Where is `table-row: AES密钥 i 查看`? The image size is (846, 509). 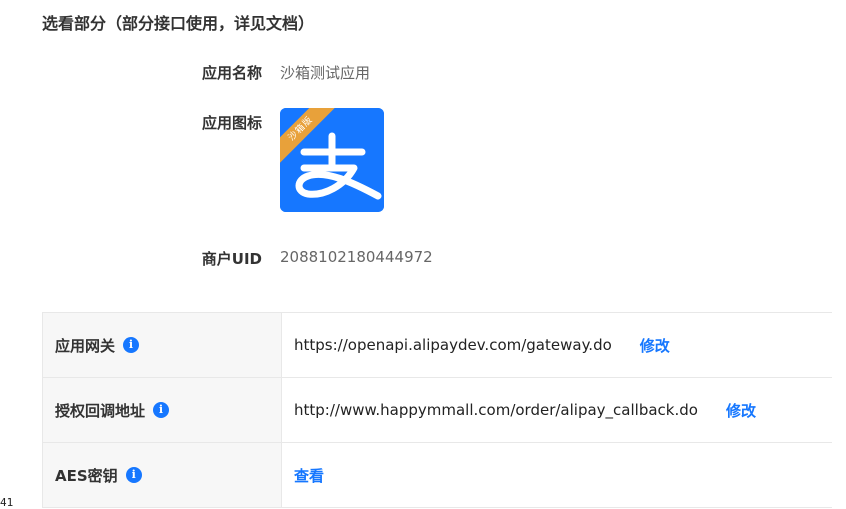 table-row: AES密钥 i 查看 is located at coordinates (437, 475).